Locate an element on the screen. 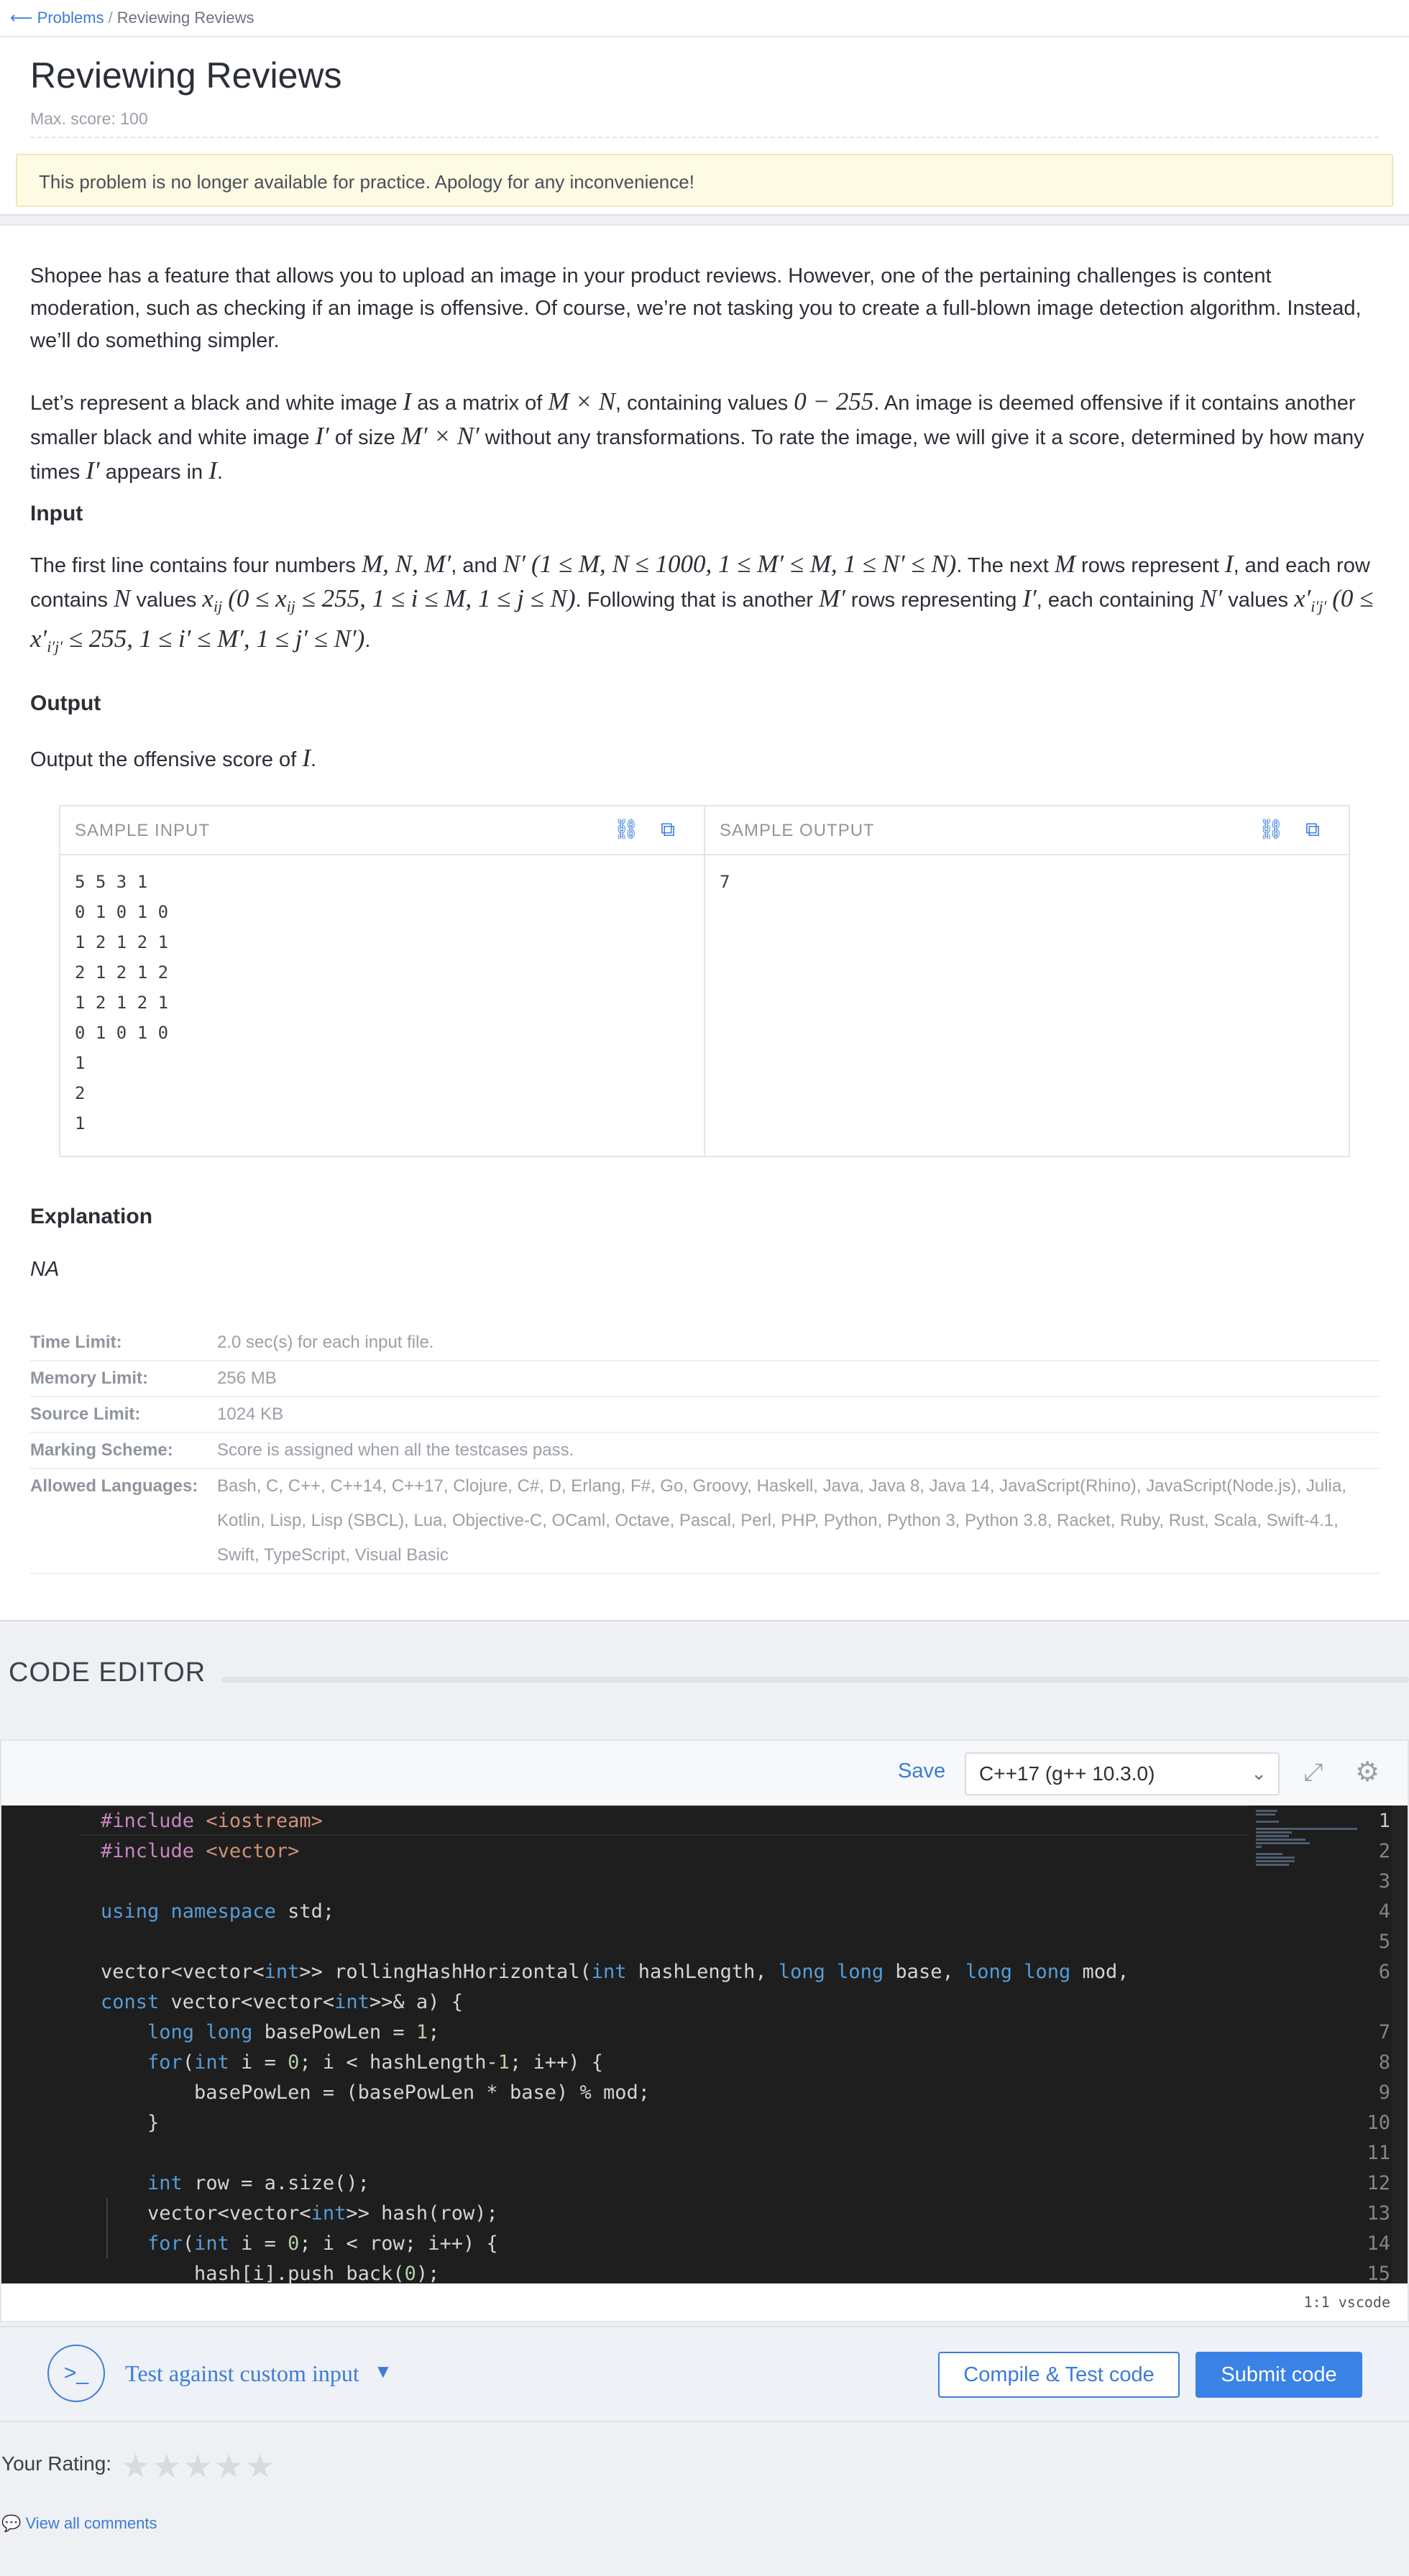 This screenshot has height=2576, width=1409. language-select: C++17 (g++ 10.3.0) ⌄ is located at coordinates (1122, 1773).